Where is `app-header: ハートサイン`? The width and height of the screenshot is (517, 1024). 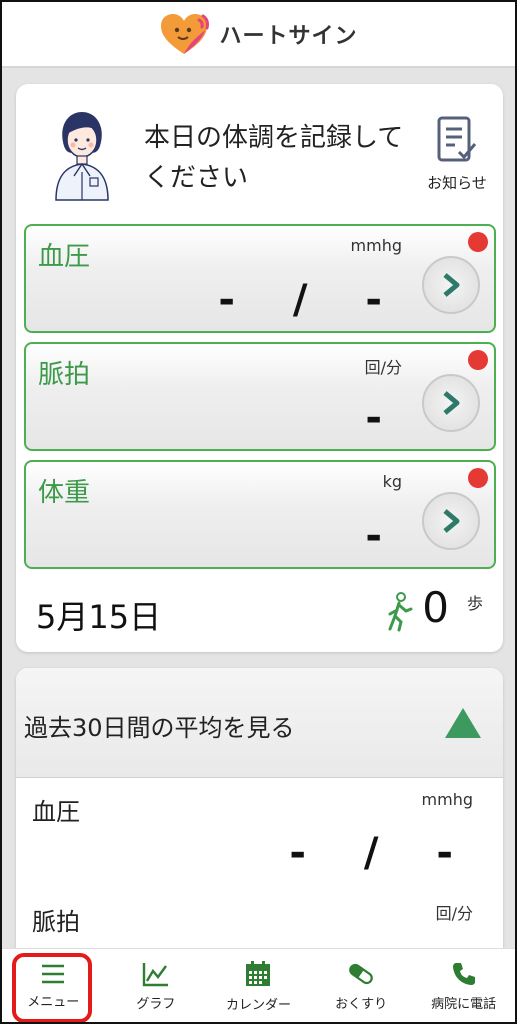 app-header: ハートサイン is located at coordinates (258, 35).